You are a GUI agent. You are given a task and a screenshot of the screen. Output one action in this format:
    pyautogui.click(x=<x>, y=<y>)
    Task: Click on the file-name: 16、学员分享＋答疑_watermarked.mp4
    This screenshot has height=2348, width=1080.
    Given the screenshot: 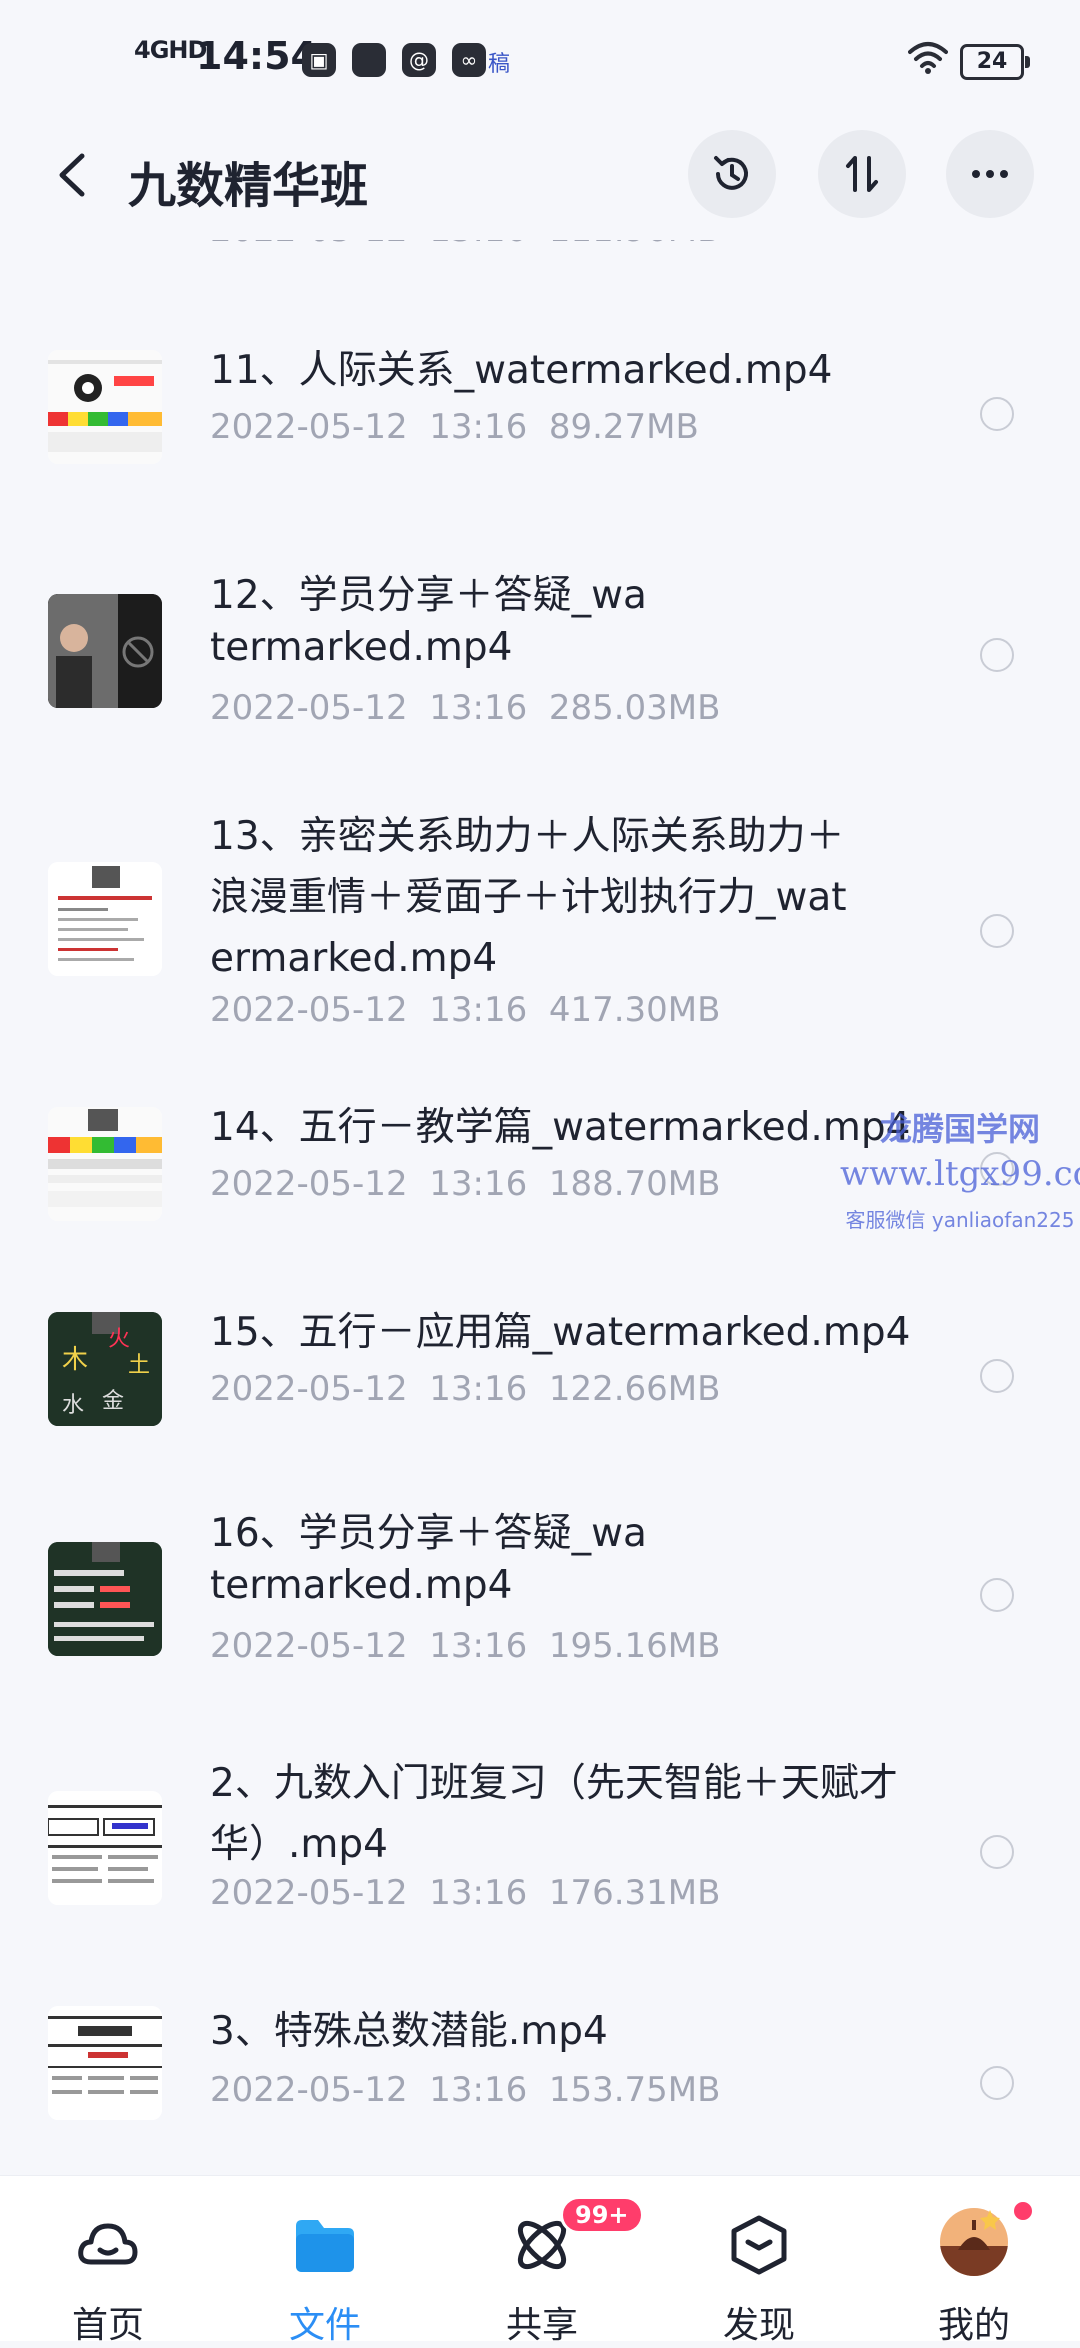 What is the action you would take?
    pyautogui.click(x=428, y=1559)
    